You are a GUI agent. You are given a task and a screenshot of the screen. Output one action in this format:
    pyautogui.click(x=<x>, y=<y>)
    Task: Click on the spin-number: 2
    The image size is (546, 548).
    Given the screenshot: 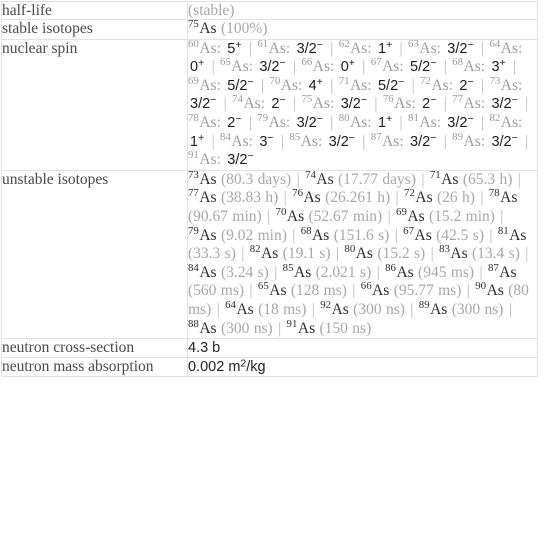 What is the action you would take?
    pyautogui.click(x=426, y=104)
    